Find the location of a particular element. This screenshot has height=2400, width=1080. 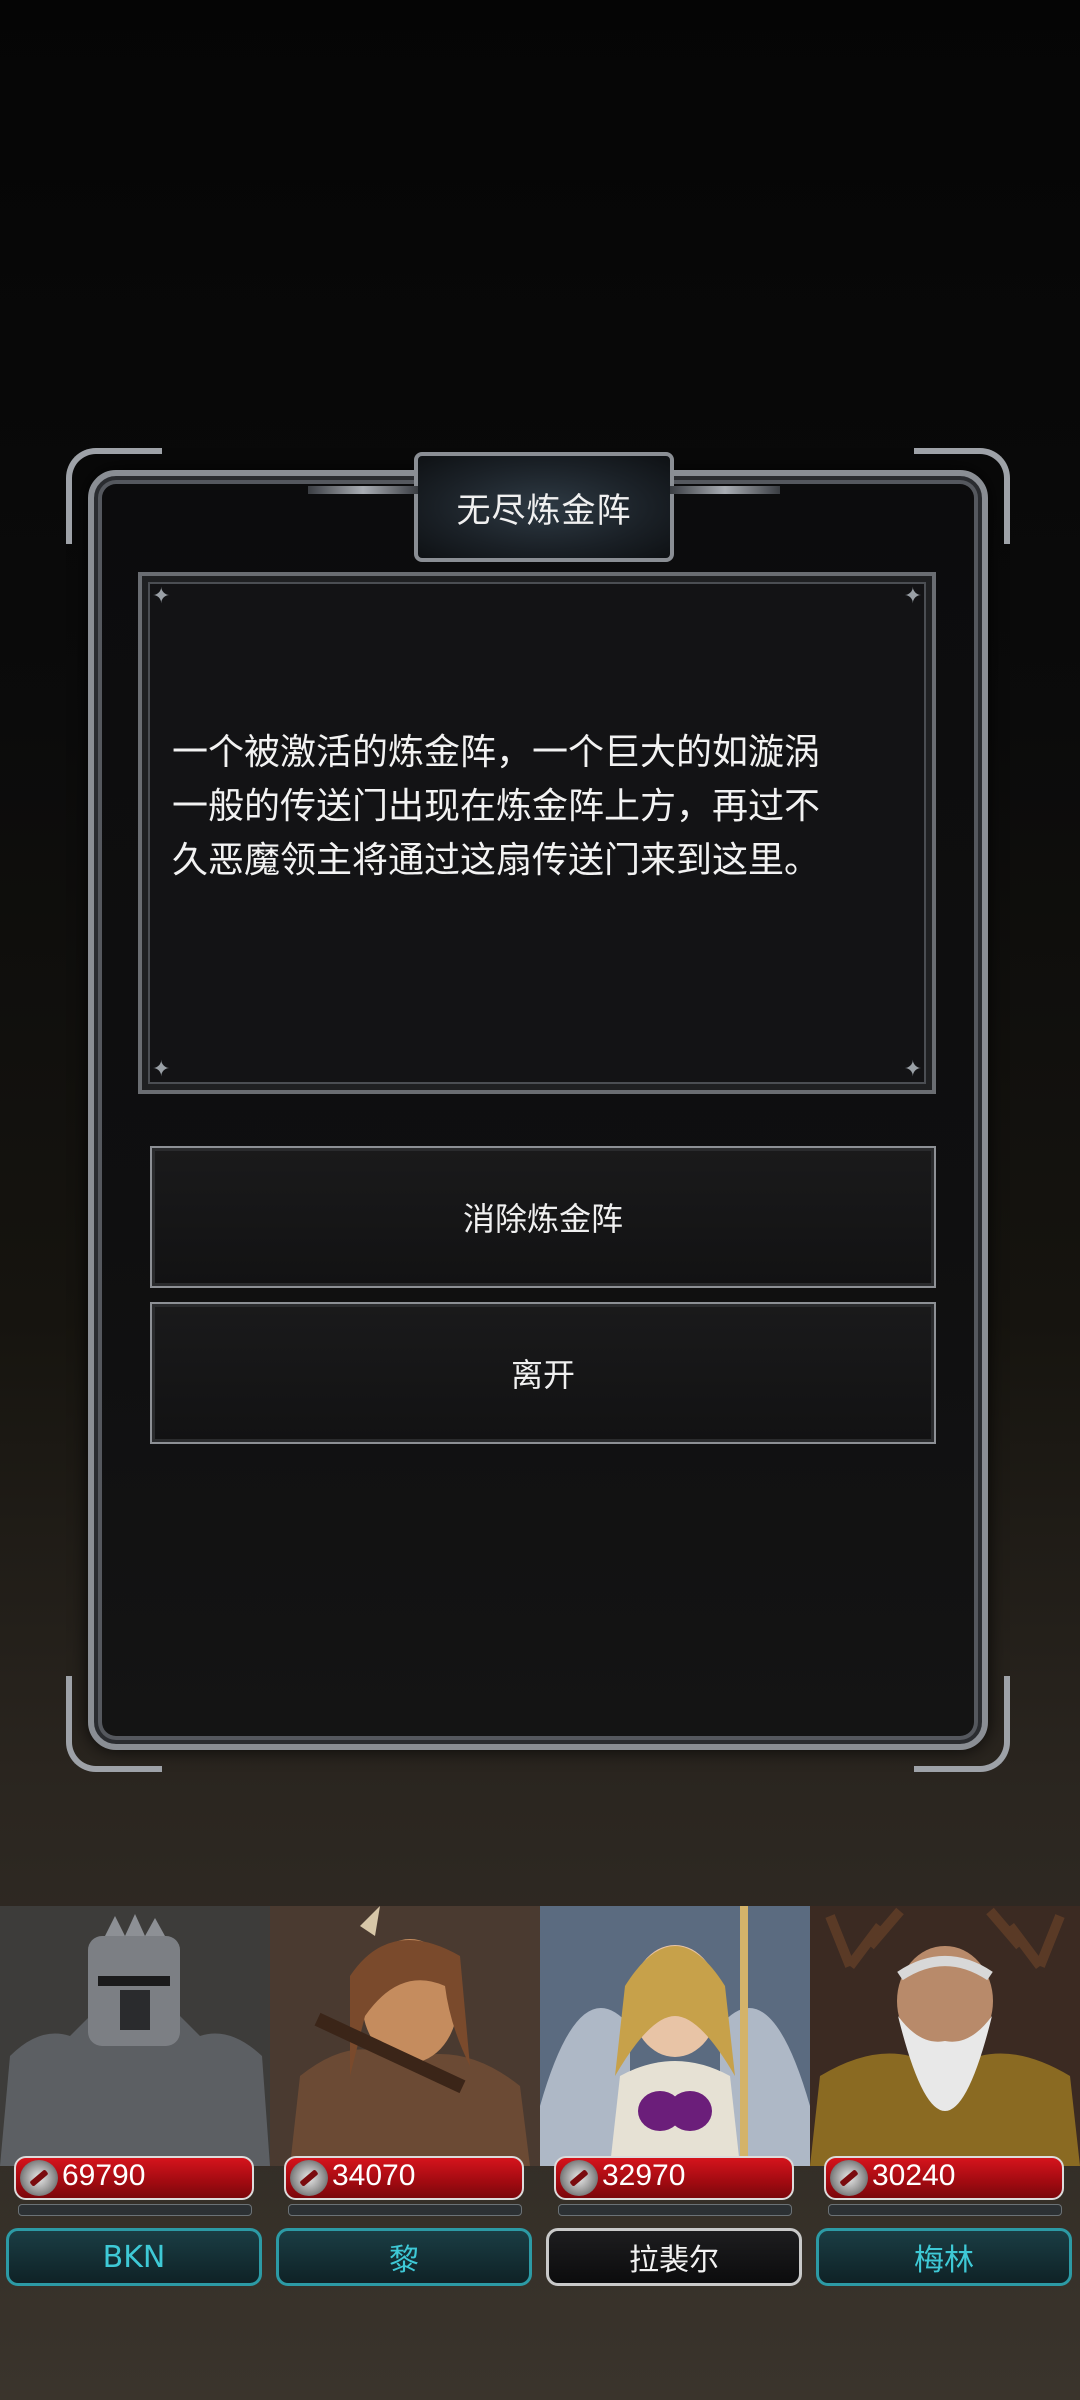

hp-bar: 34070 is located at coordinates (404, 2178).